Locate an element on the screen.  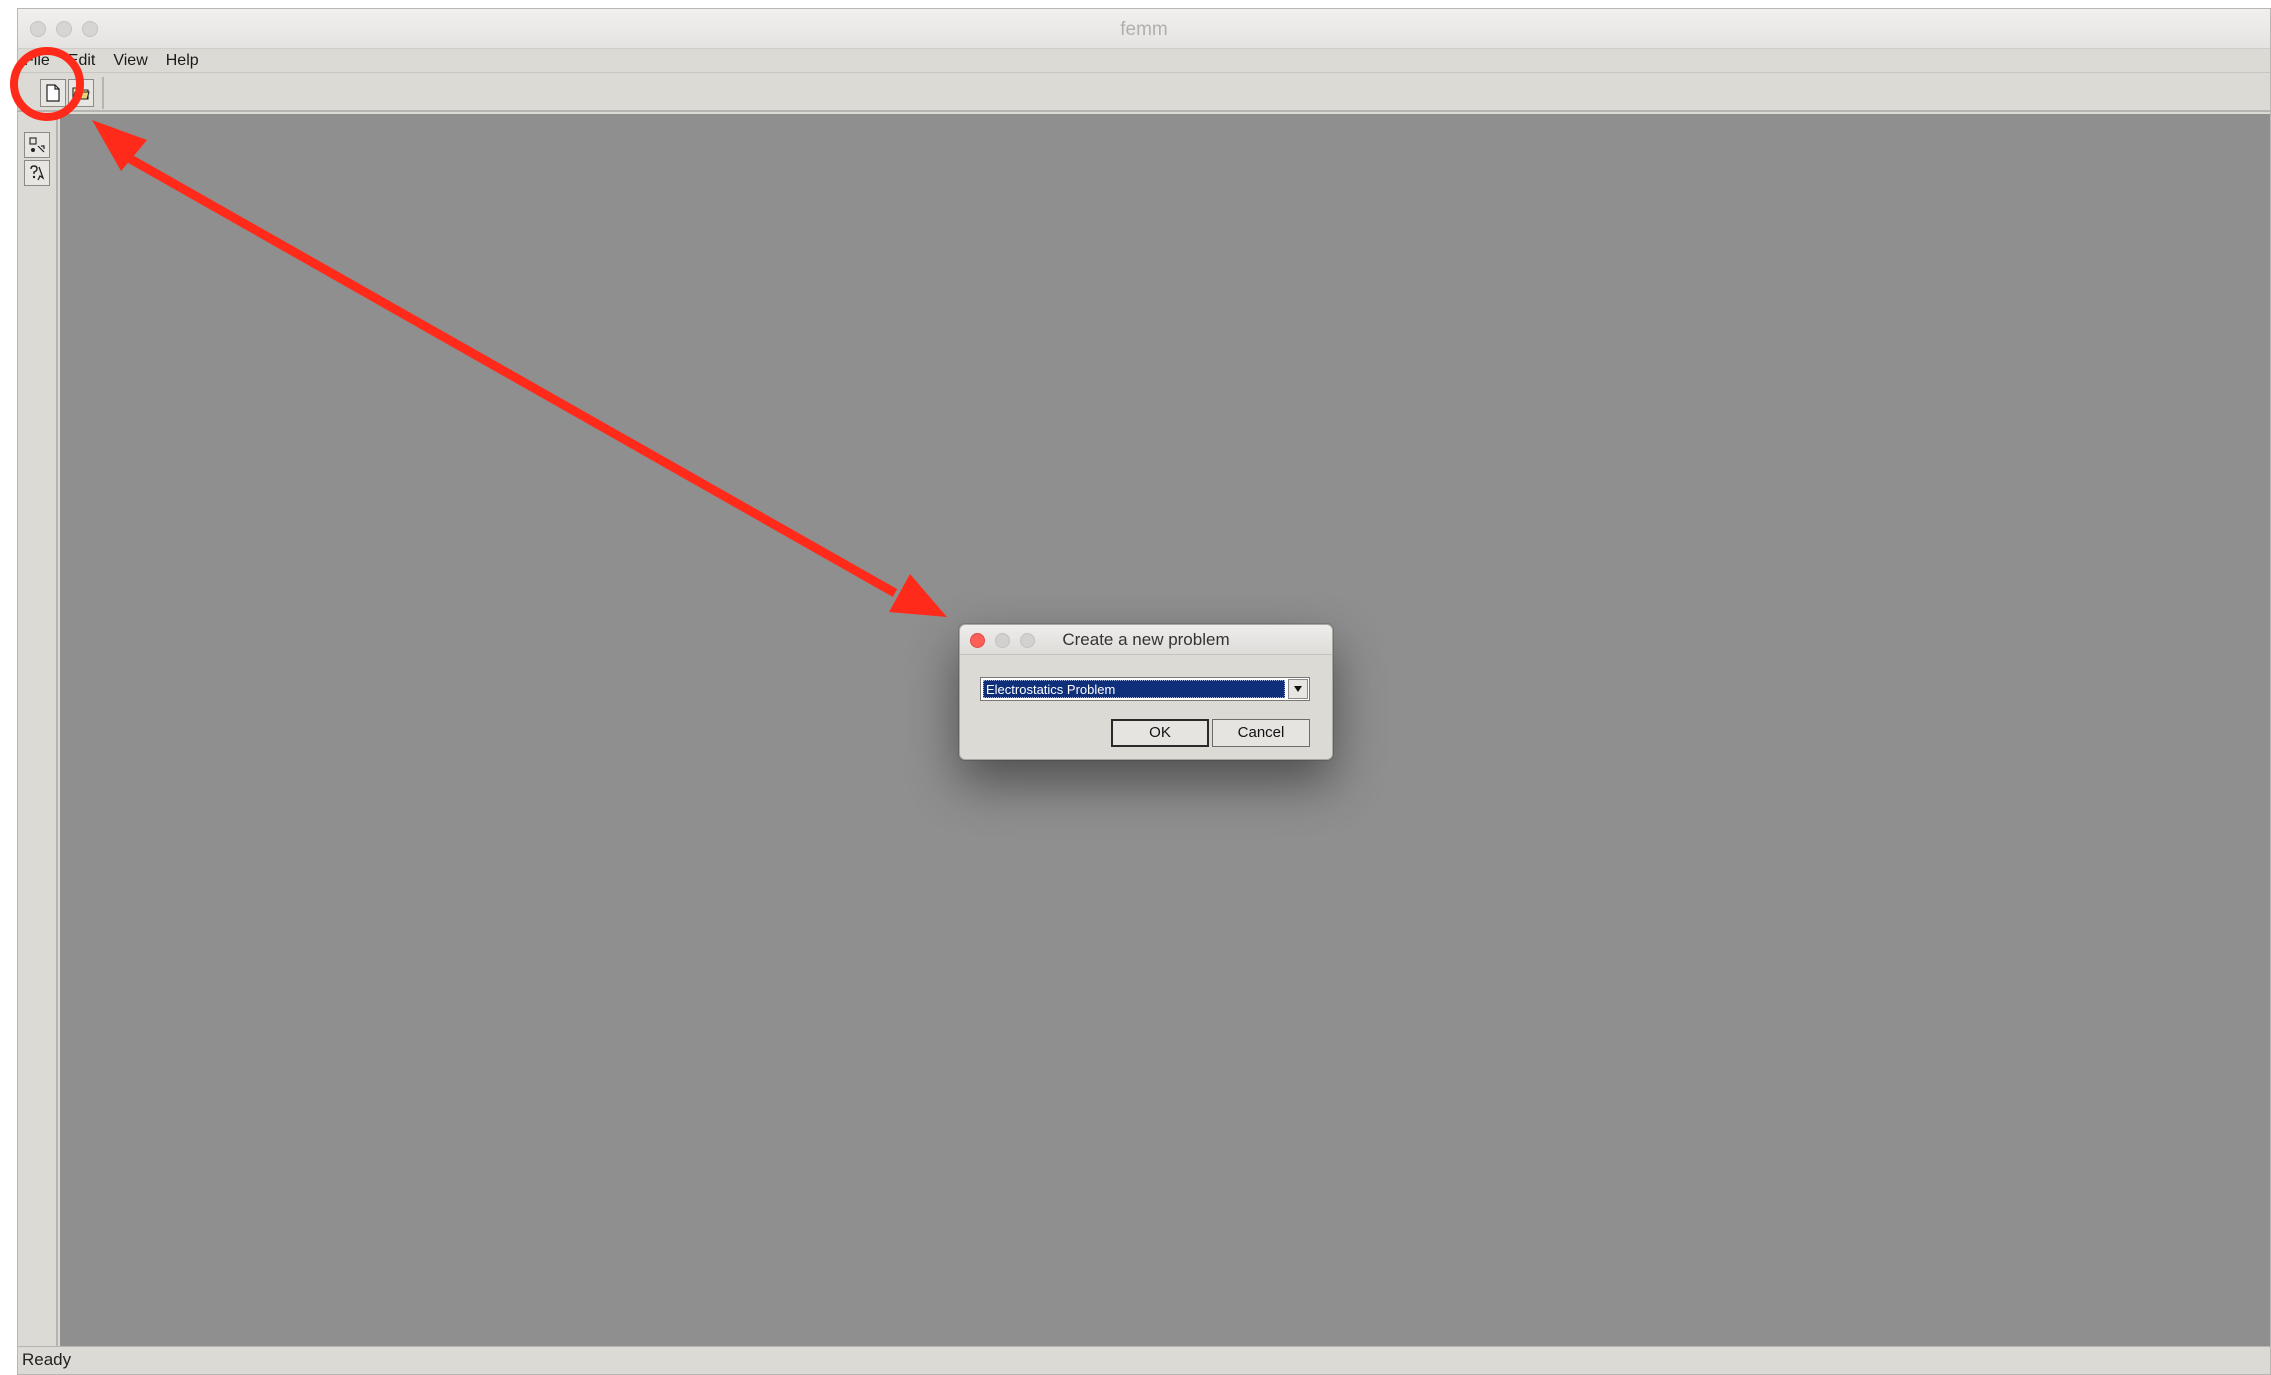
open-file-button is located at coordinates (81, 93).